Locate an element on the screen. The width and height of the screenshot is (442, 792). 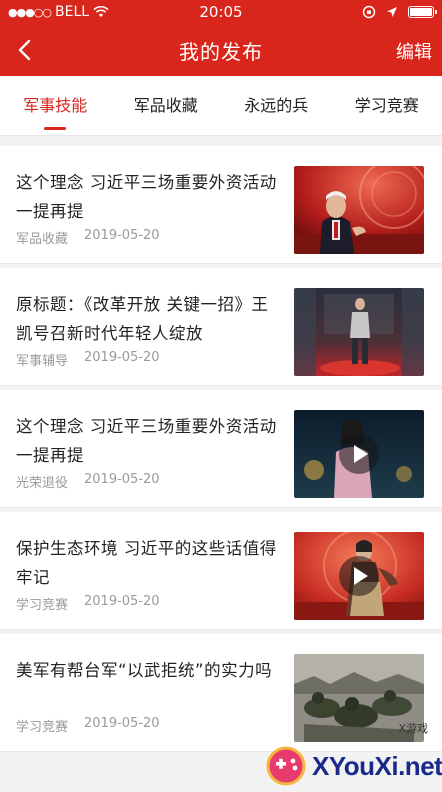
item-category: 军品收藏 is located at coordinates (42, 239).